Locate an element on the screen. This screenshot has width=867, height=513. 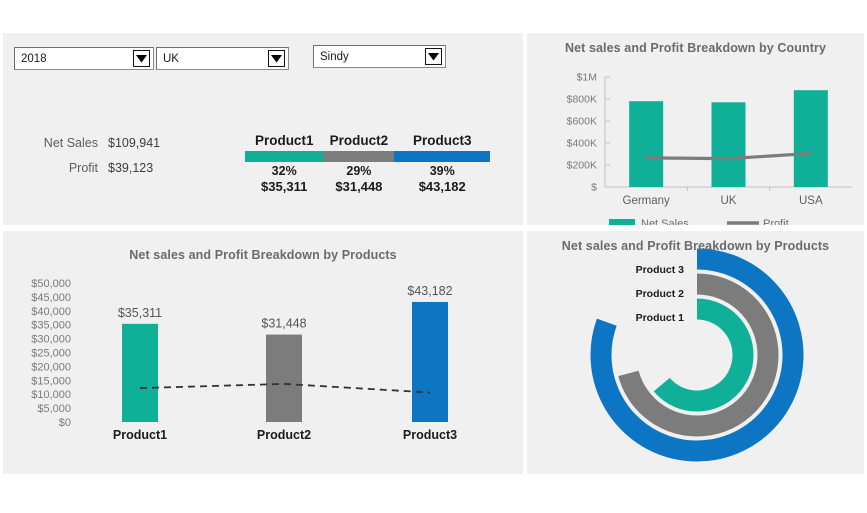
radial-category-label: Product 3 is located at coordinates (660, 270).